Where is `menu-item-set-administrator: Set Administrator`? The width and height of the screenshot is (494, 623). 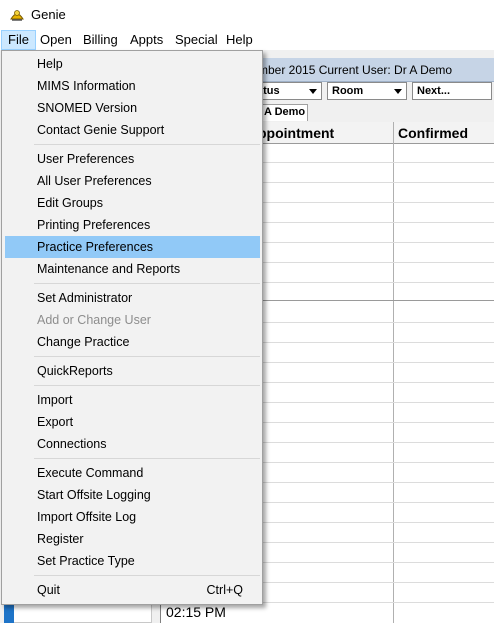
menu-item-set-administrator: Set Administrator is located at coordinates (132, 298).